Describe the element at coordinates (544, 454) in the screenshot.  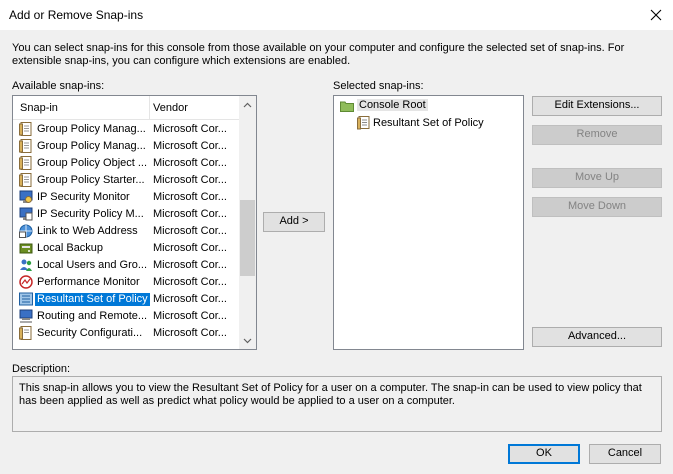
I see `ok-button: OK` at that location.